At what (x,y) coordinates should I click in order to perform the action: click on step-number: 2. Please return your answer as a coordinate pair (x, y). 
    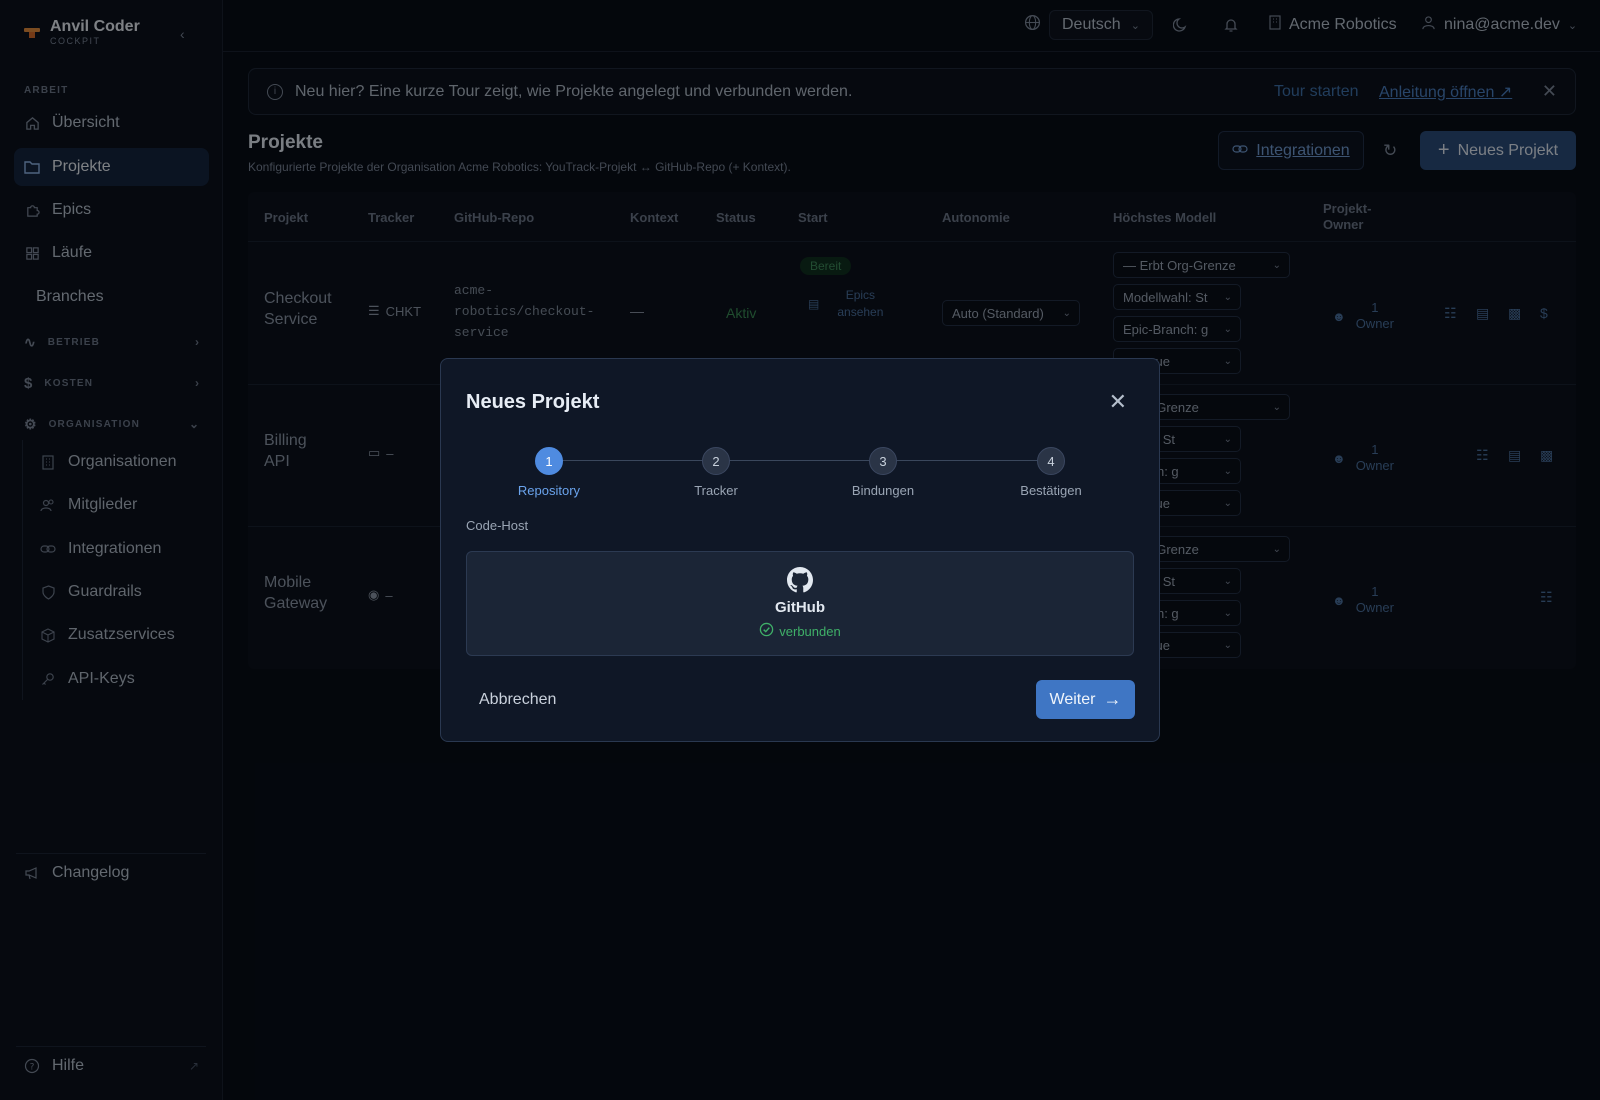
    Looking at the image, I should click on (716, 461).